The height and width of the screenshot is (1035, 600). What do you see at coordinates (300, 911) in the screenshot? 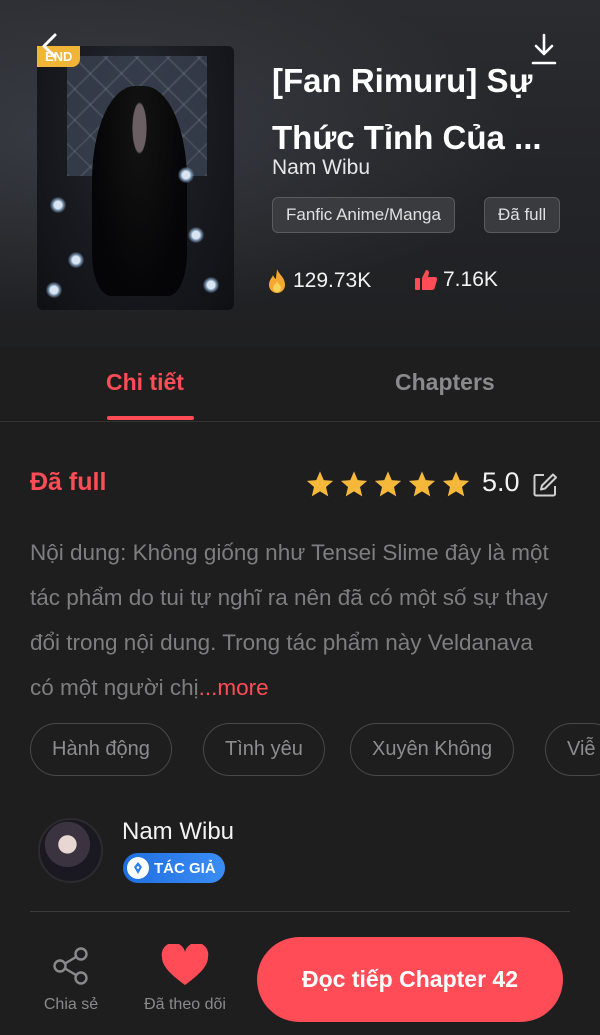
I see `divider` at bounding box center [300, 911].